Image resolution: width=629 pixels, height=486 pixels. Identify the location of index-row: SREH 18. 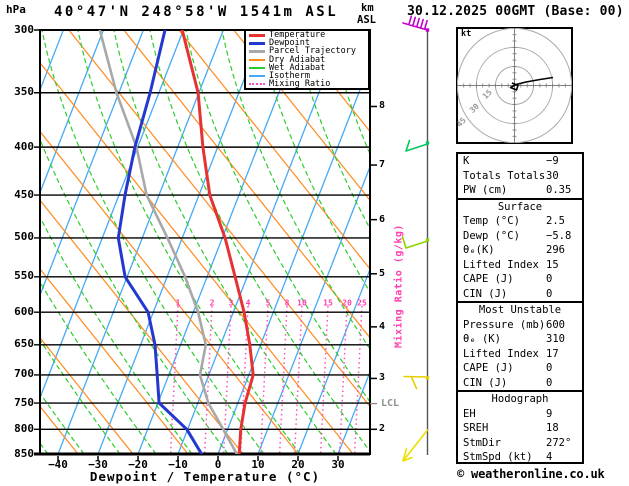
(520, 428).